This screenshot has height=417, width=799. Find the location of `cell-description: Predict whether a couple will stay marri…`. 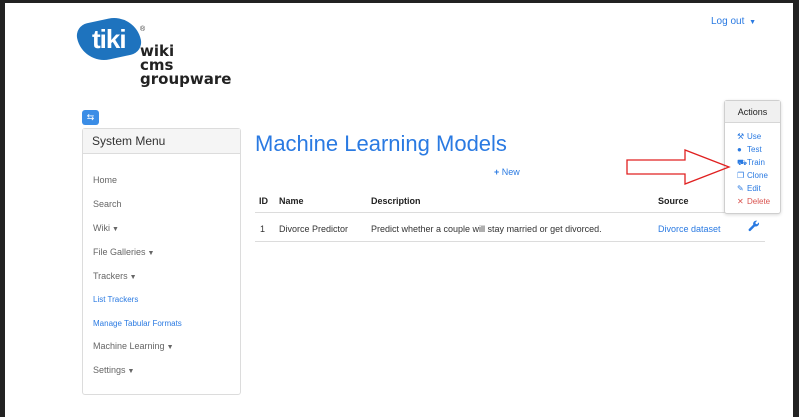

cell-description: Predict whether a couple will stay marri… is located at coordinates (486, 229).